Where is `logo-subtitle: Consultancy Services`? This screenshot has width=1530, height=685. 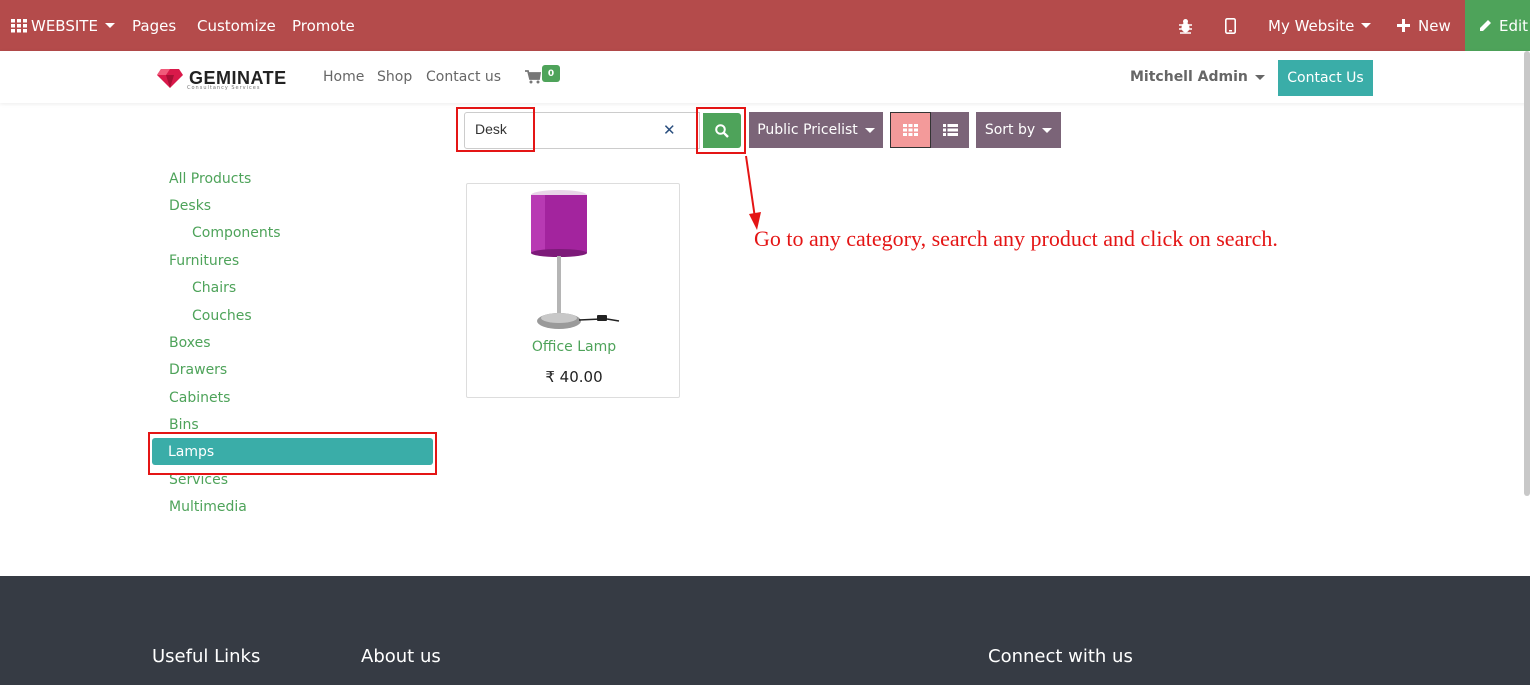
logo-subtitle: Consultancy Services is located at coordinates (224, 88).